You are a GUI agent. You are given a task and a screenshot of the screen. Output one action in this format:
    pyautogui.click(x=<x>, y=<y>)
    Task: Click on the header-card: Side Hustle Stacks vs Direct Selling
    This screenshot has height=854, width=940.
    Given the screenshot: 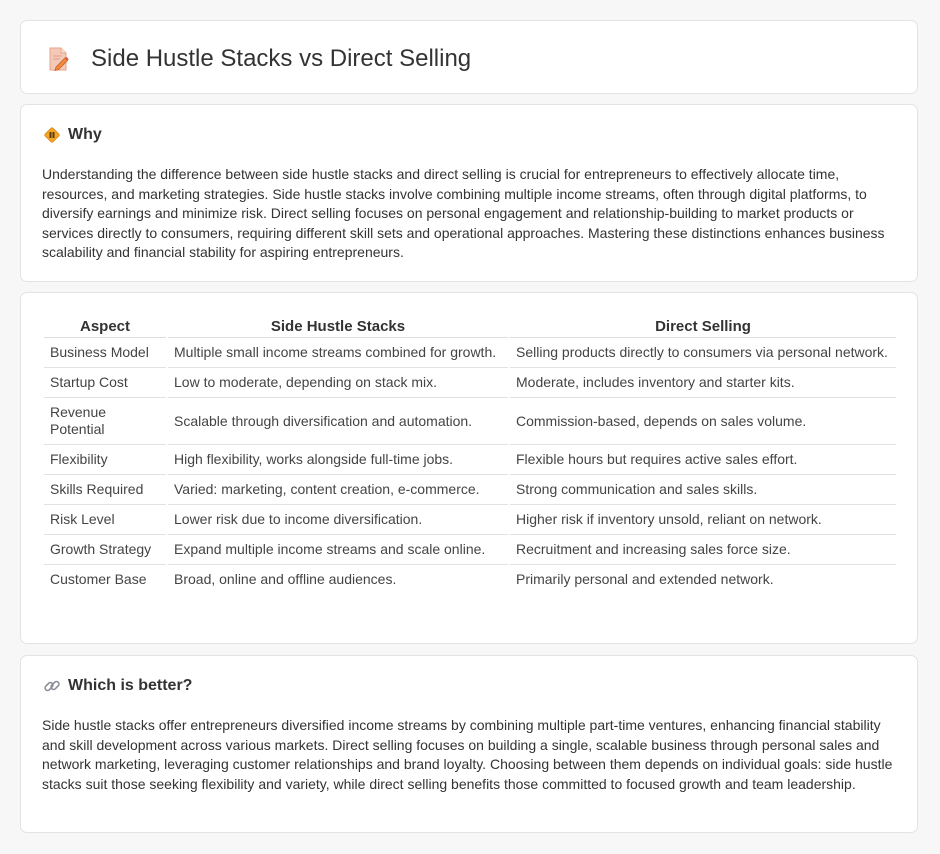 What is the action you would take?
    pyautogui.click(x=469, y=57)
    